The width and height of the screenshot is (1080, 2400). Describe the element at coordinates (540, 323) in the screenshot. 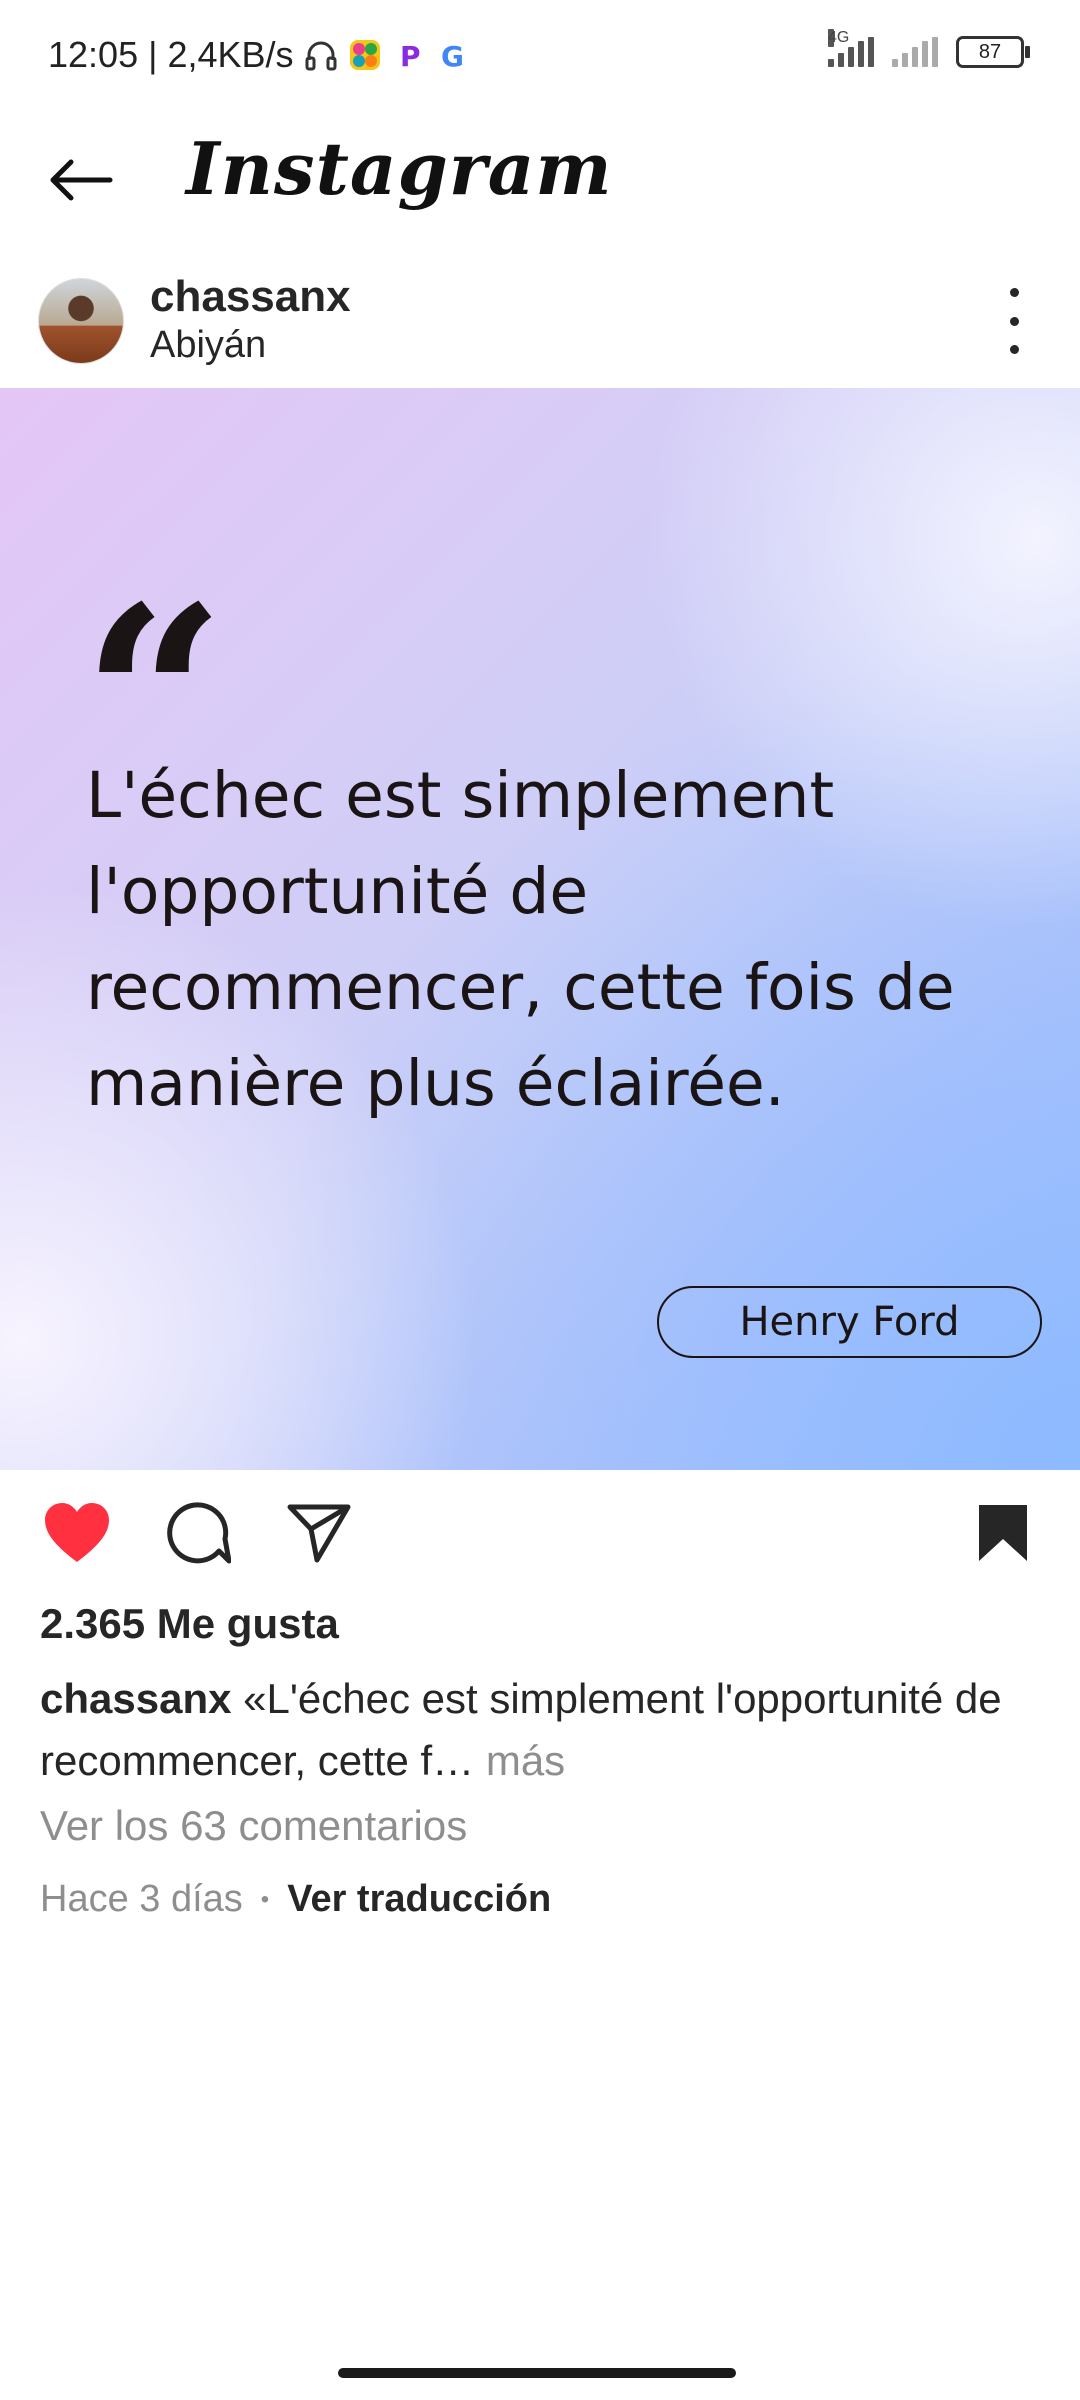

I see `post-header: chassanx Abiyán` at that location.